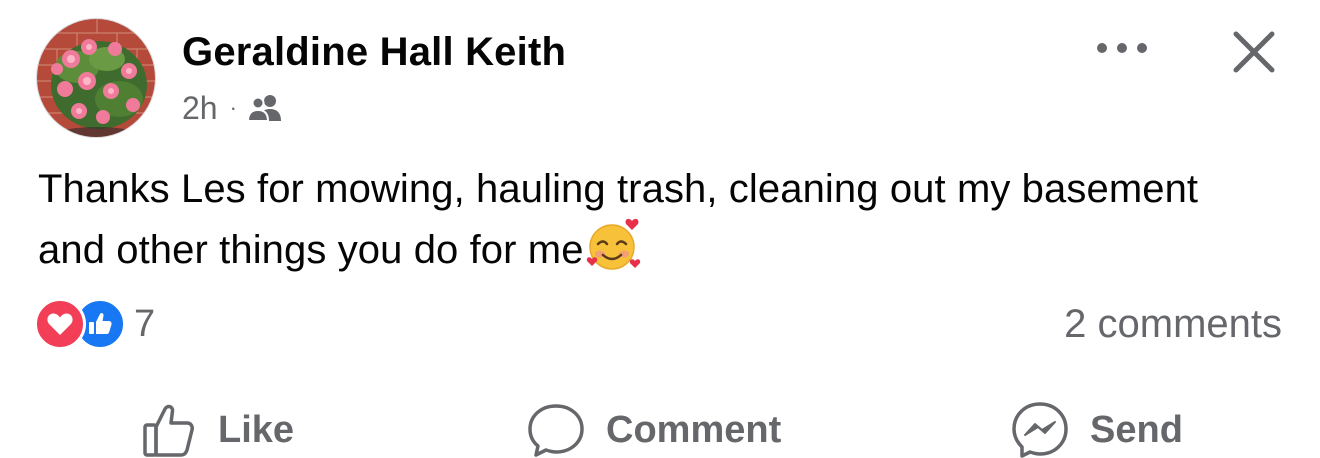  I want to click on comment-button: Comment, so click(653, 428).